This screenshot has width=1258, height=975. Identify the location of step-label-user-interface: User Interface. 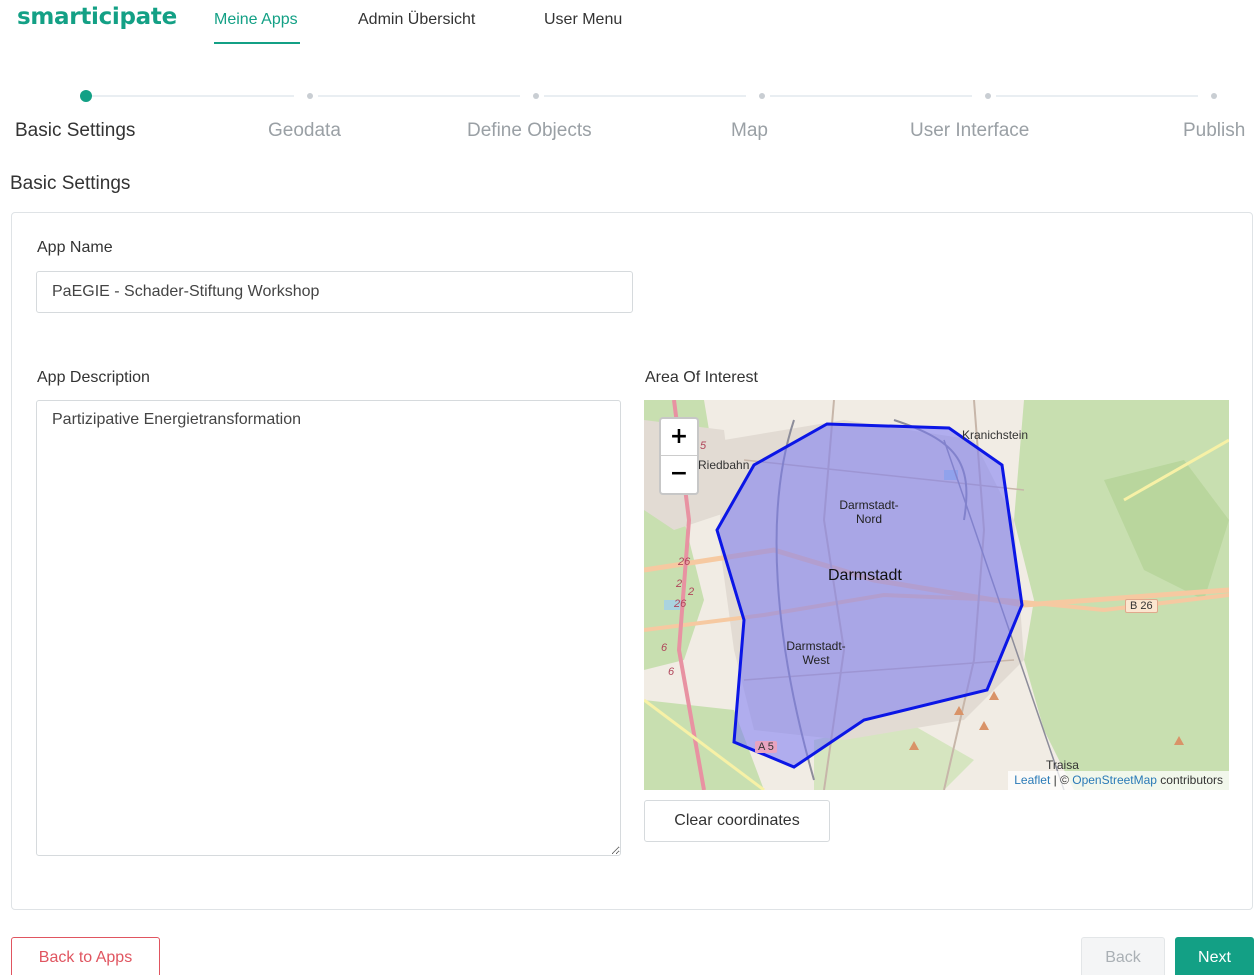
(969, 131).